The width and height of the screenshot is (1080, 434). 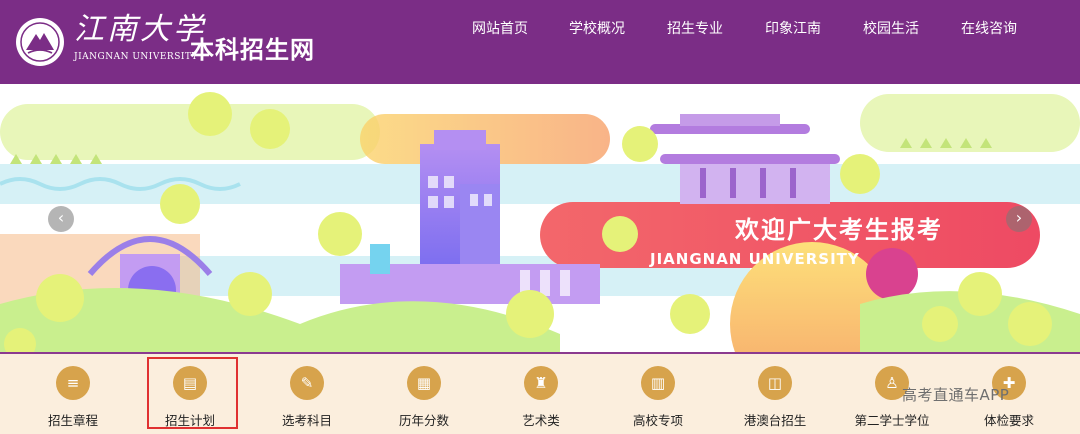 I want to click on id-card-icon: ◫, so click(x=775, y=383).